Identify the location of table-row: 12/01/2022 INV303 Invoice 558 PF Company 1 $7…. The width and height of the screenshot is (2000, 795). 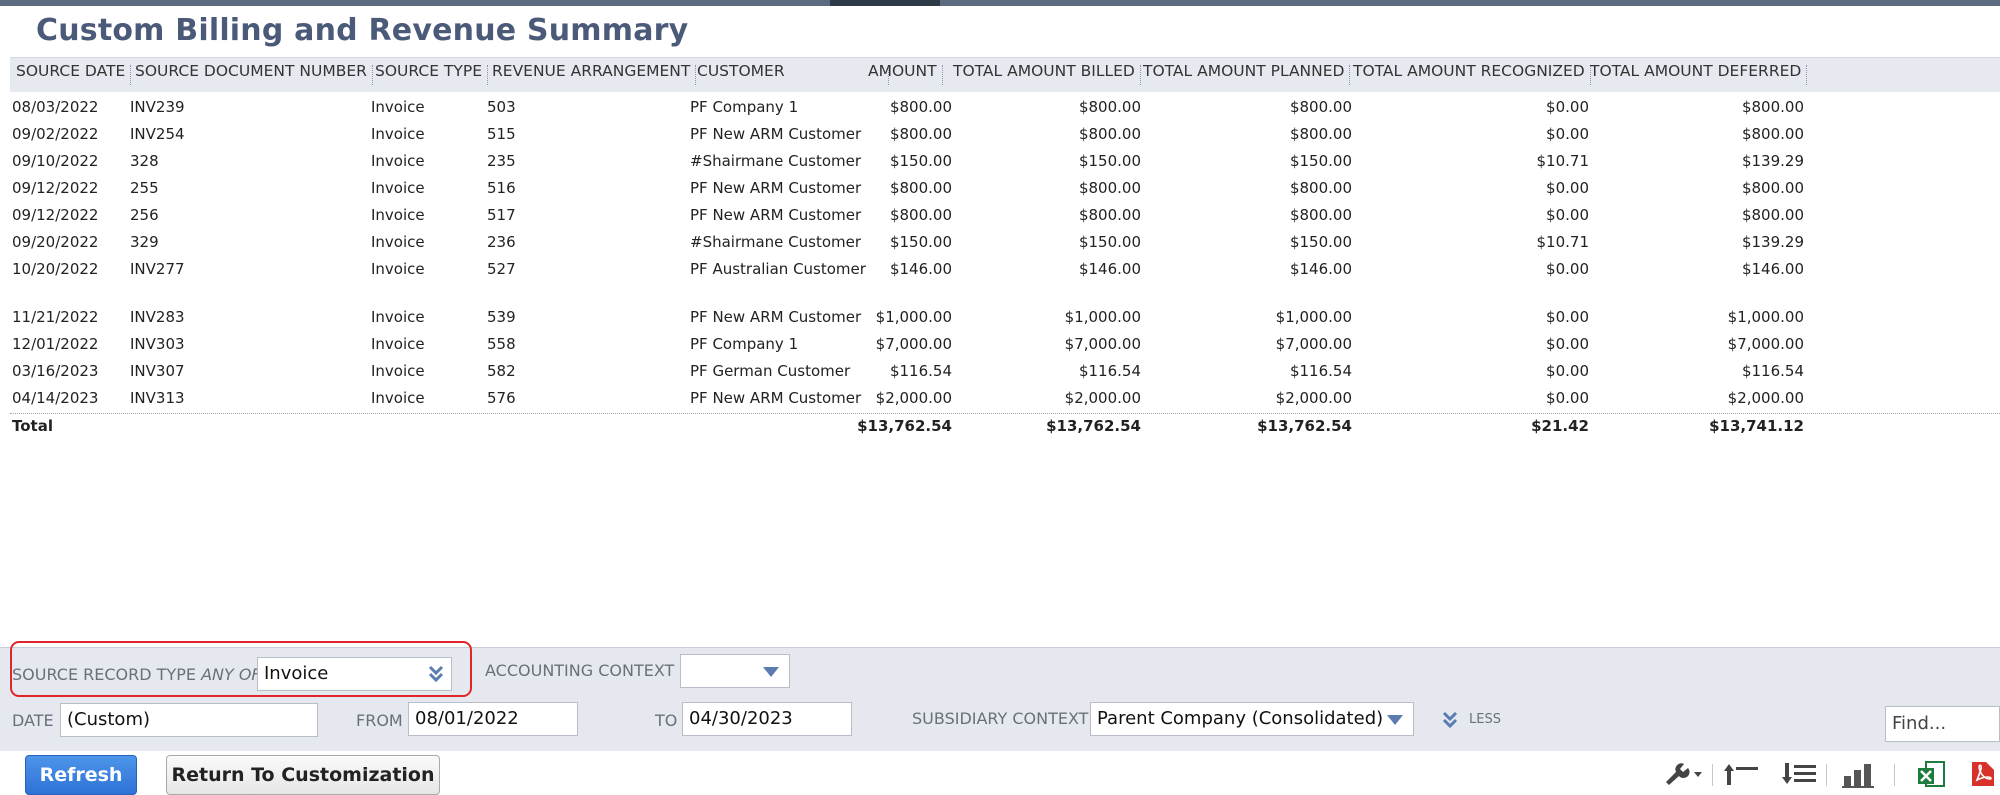
(1005, 345).